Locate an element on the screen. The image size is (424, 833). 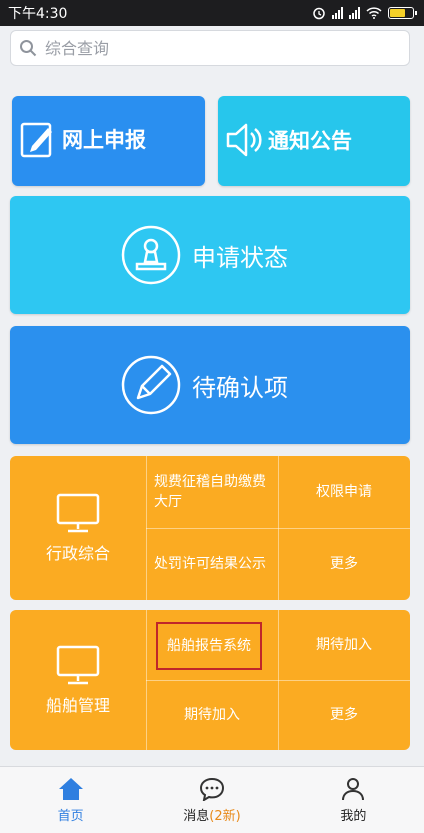
tab-home-label: 首页 is located at coordinates (70, 816).